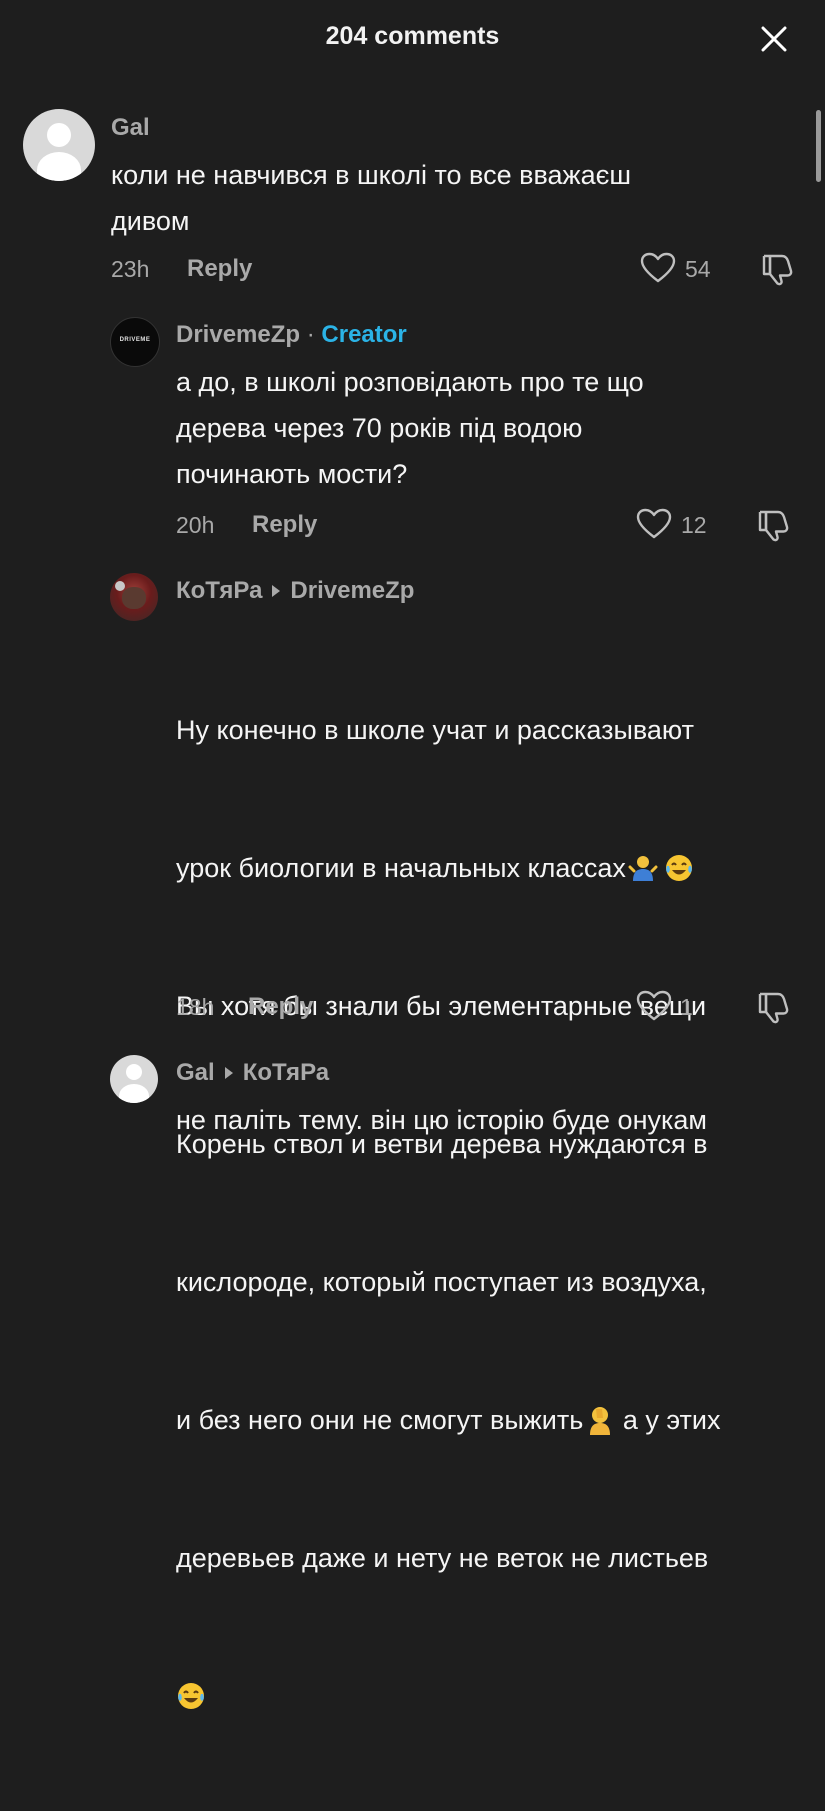 The height and width of the screenshot is (1811, 825). Describe the element at coordinates (364, 334) in the screenshot. I see `creator-badge: Creator` at that location.